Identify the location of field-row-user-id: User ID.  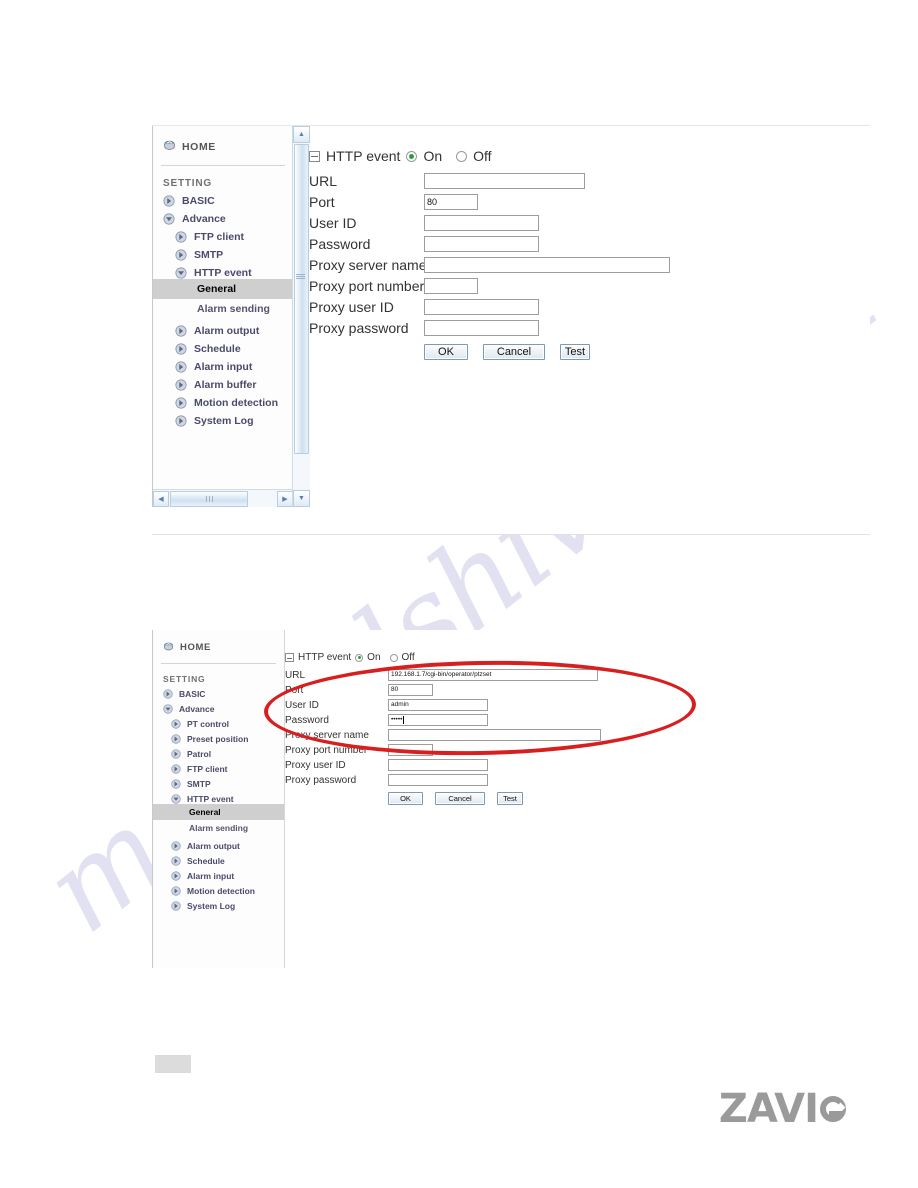
(489, 223).